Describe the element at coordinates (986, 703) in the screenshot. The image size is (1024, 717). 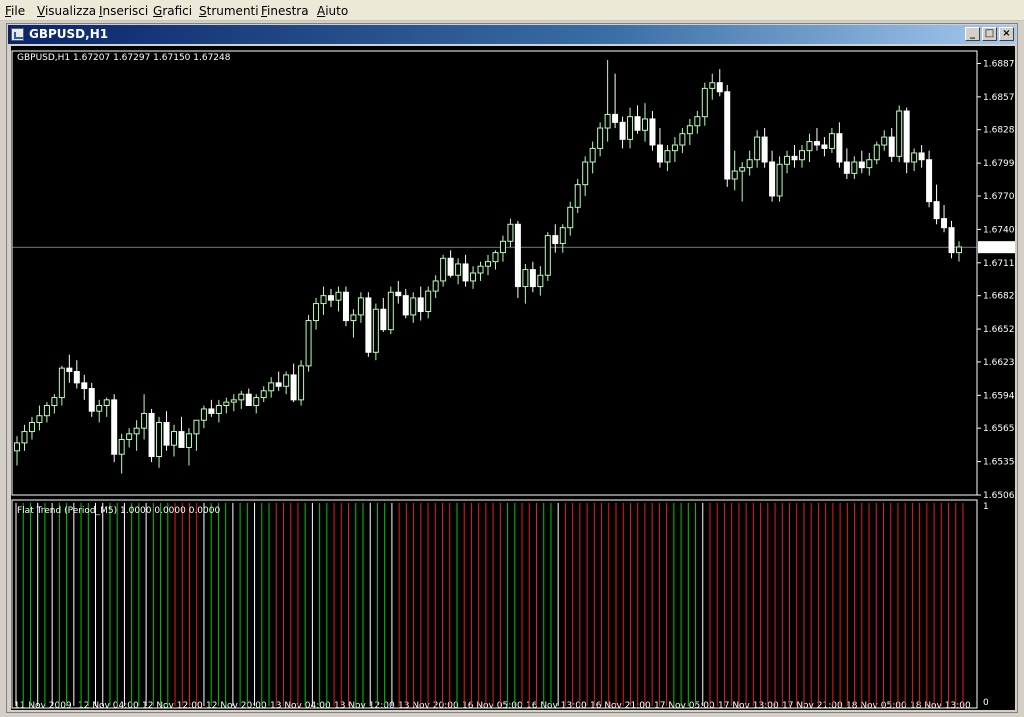
I see `indicator-y-tick-label: 0` at that location.